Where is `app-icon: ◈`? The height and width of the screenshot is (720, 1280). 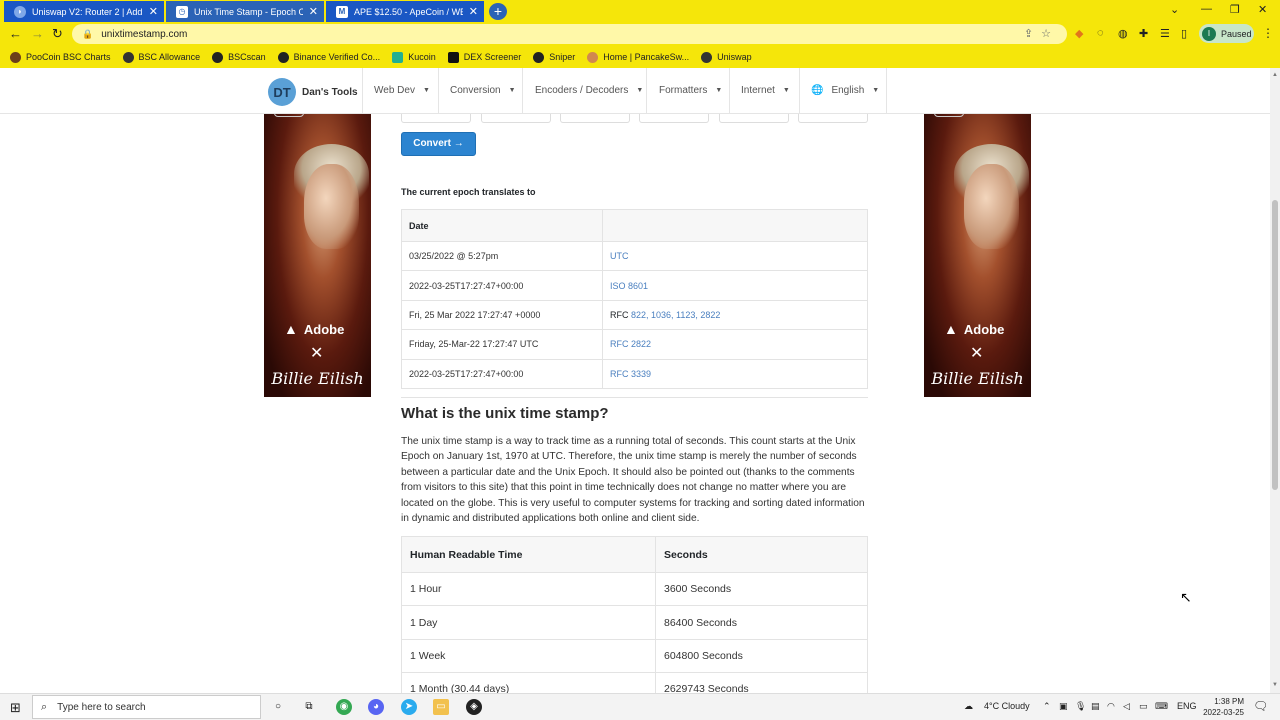
app-icon: ◈ is located at coordinates (474, 707).